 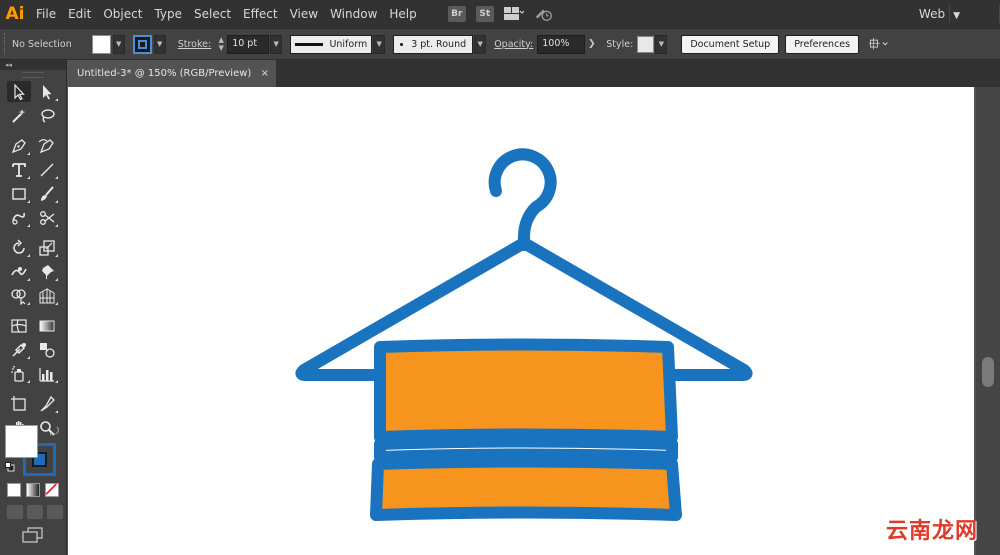 What do you see at coordinates (433, 44) in the screenshot?
I see `brush-definition: 3 pt. Round` at bounding box center [433, 44].